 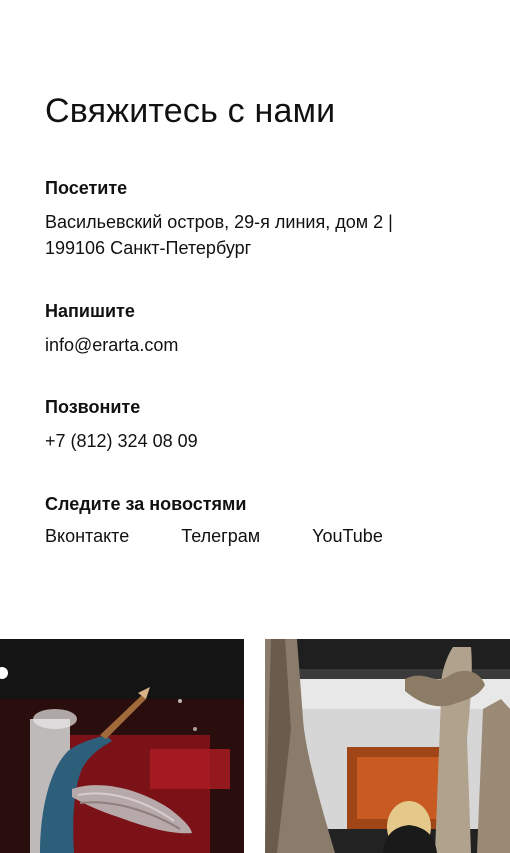 What do you see at coordinates (146, 504) in the screenshot?
I see `social-heading: Следите за новостями` at bounding box center [146, 504].